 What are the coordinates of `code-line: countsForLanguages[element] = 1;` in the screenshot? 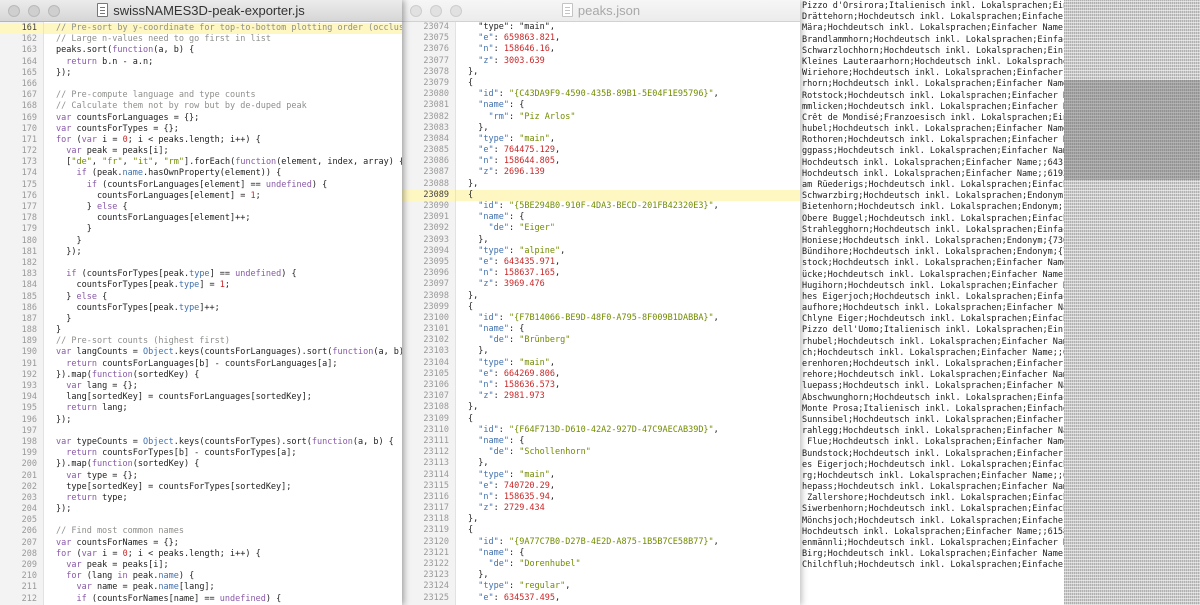 It's located at (223, 196).